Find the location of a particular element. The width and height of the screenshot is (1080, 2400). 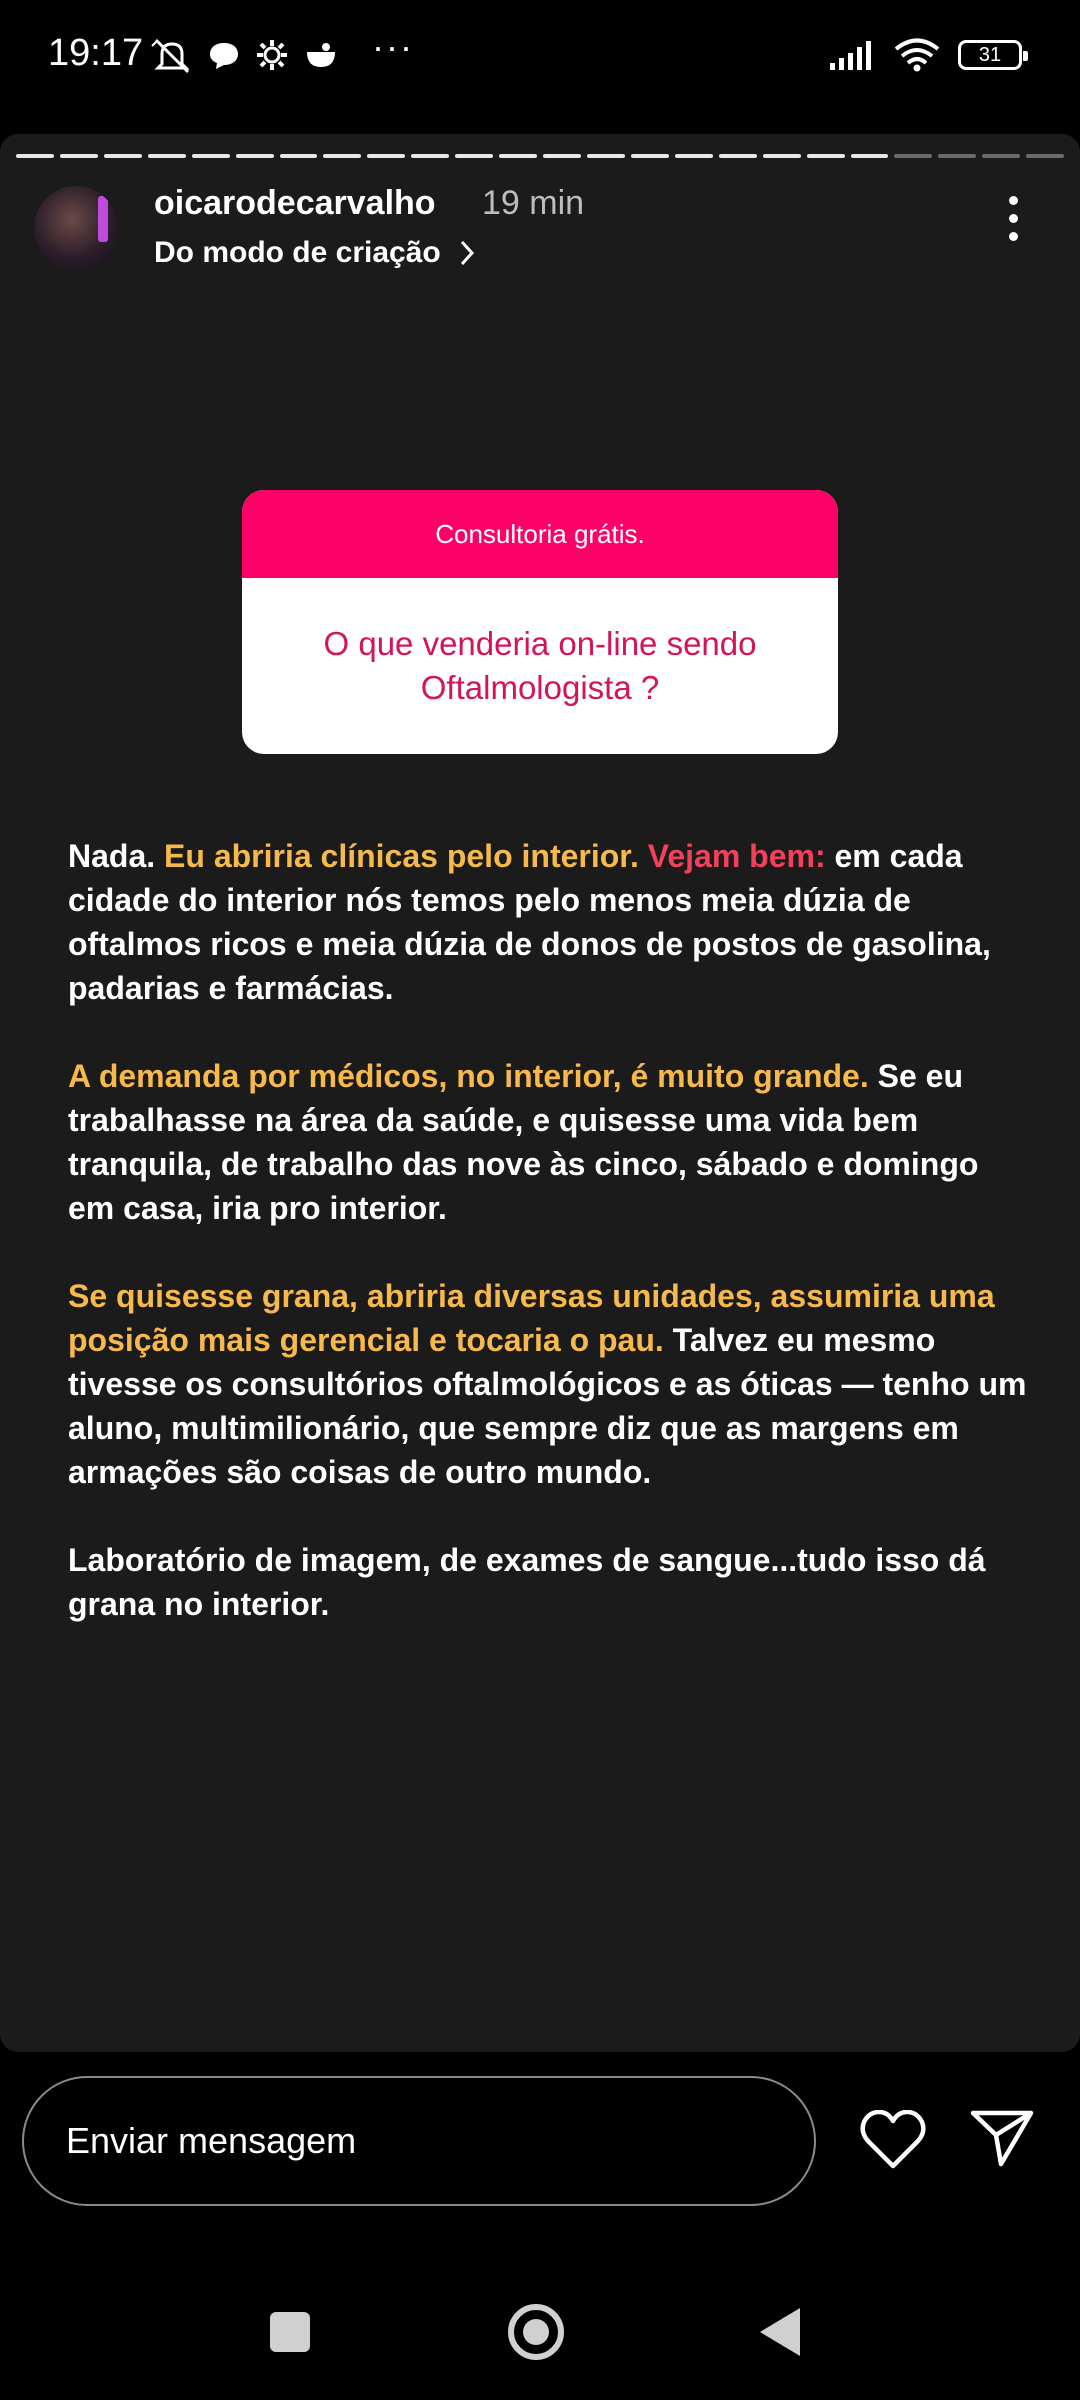

status-system-icons: 31 is located at coordinates (928, 55).